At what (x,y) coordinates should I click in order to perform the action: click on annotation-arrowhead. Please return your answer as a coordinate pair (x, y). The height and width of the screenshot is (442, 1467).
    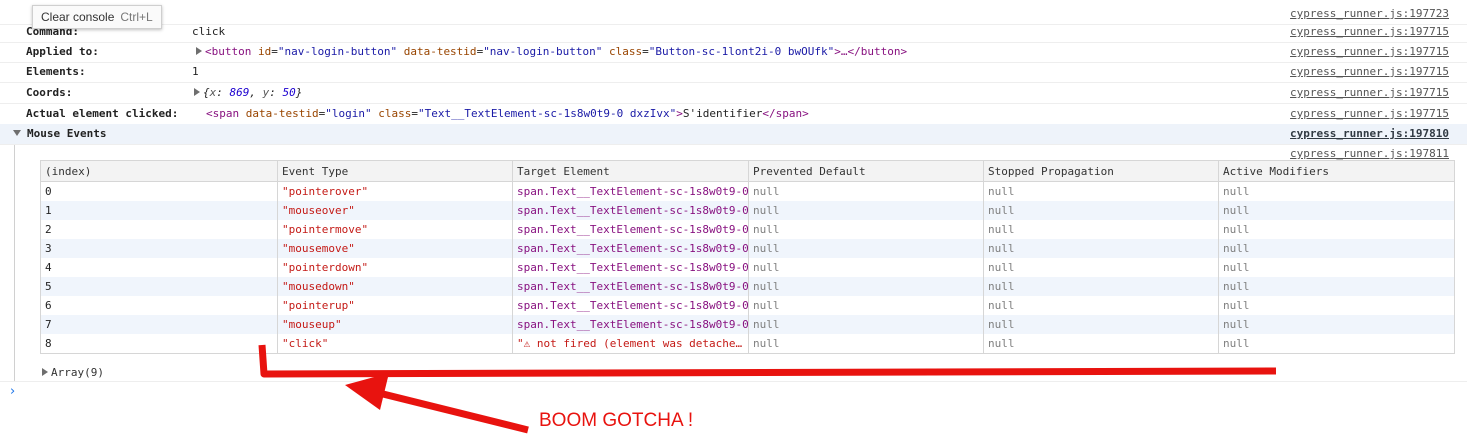
    Looking at the image, I should click on (367, 391).